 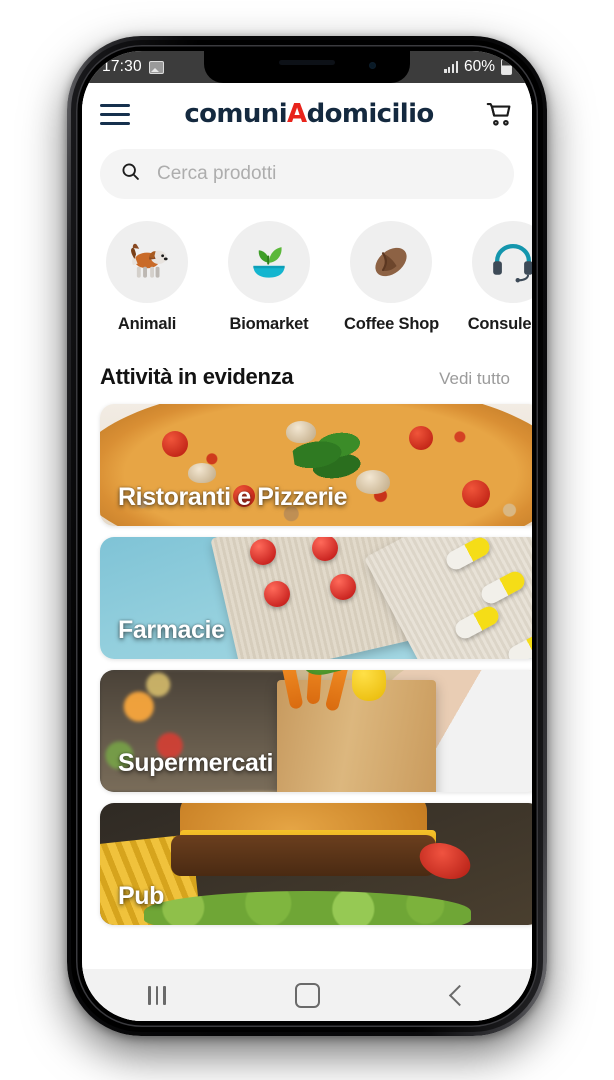 What do you see at coordinates (316, 465) in the screenshot?
I see `card-ristoranti-e-pizzerie: Ristoranti e Pizzerie` at bounding box center [316, 465].